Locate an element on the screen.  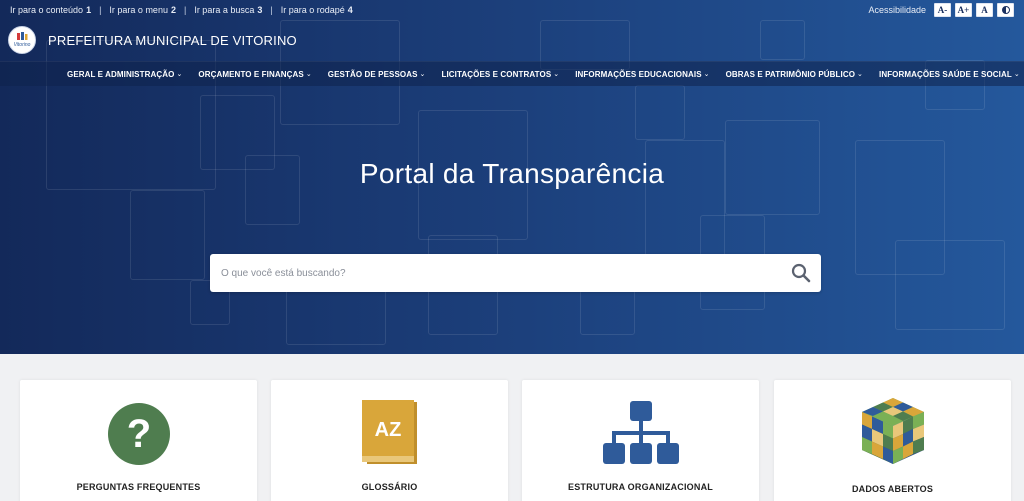
menu-item-label: LICITAÇÕES E CONTRATOS is located at coordinates (496, 74).